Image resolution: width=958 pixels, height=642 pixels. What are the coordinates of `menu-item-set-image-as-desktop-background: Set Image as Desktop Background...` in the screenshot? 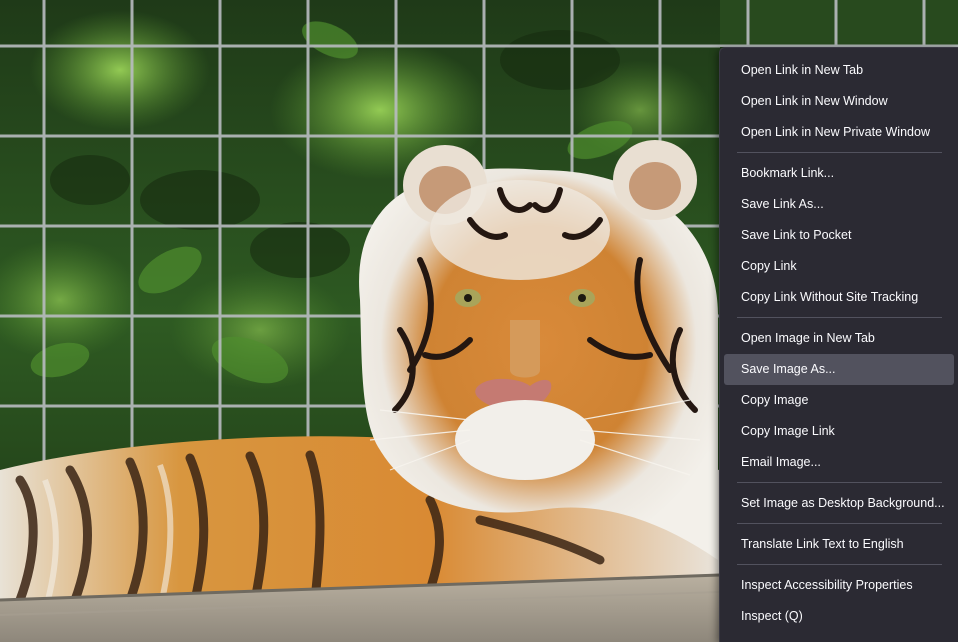 It's located at (839, 503).